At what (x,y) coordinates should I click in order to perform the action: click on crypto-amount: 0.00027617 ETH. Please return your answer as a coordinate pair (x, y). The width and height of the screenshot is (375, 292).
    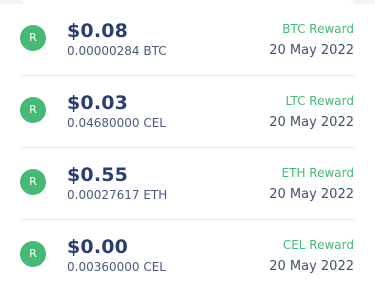
    Looking at the image, I should click on (117, 195).